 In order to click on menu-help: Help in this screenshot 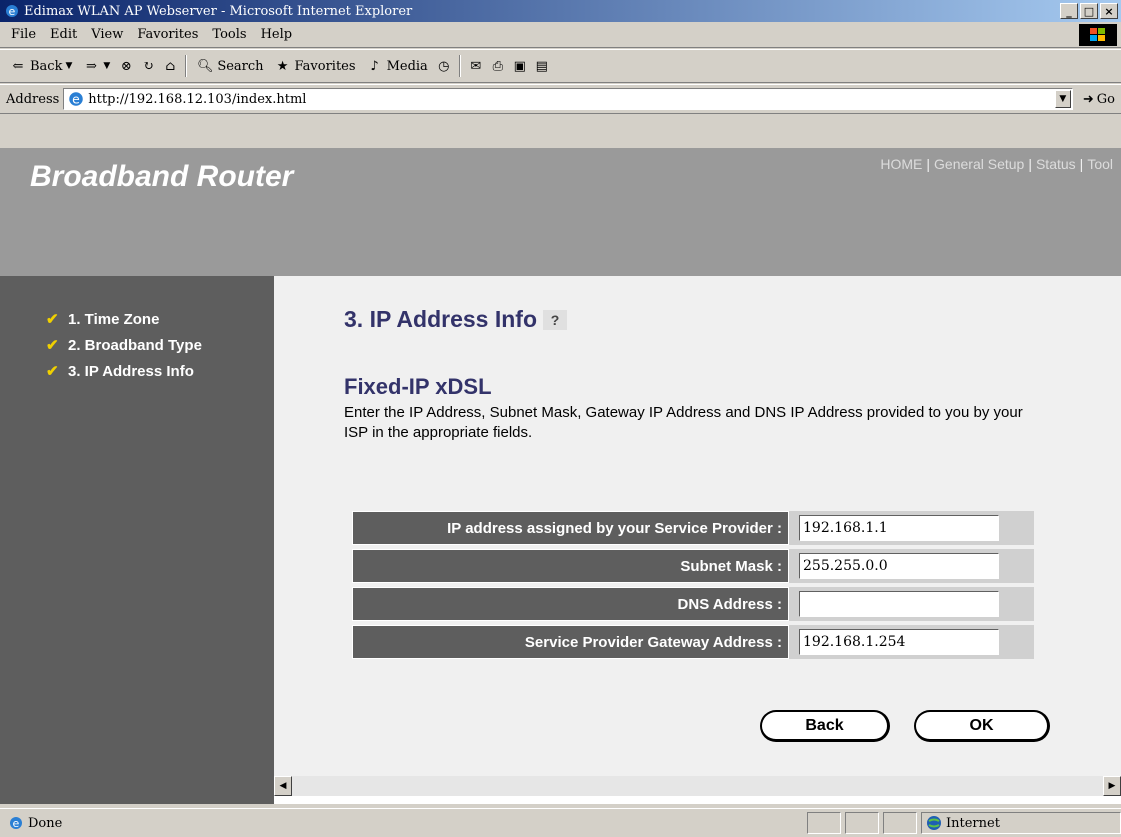, I will do `click(277, 34)`.